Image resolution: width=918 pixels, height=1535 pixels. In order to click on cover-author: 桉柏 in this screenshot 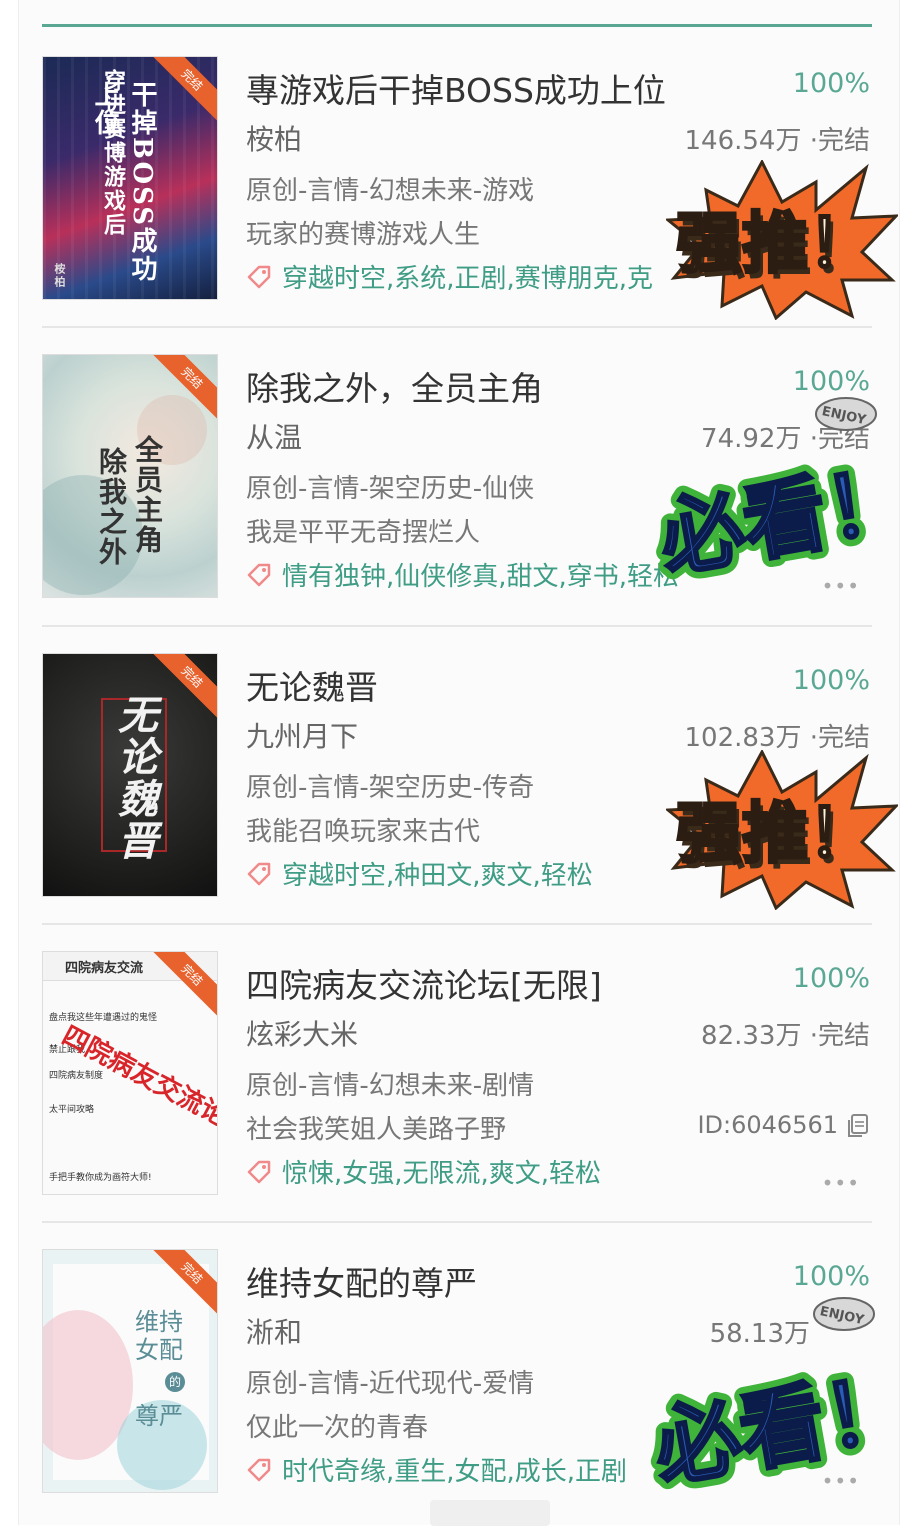, I will do `click(59, 276)`.